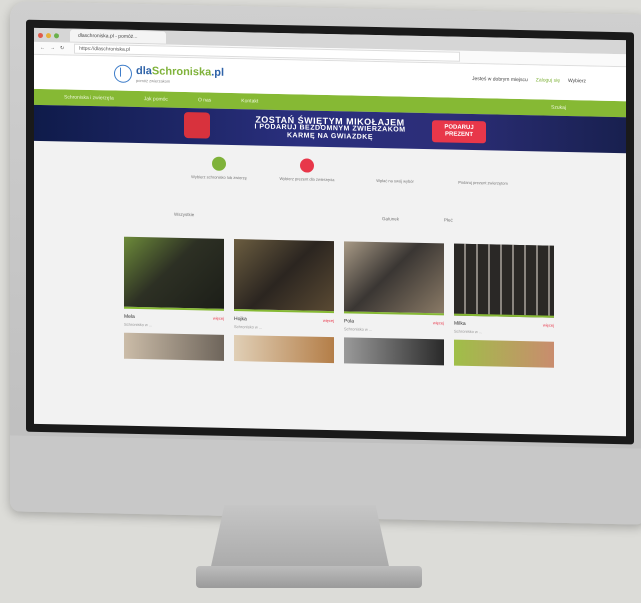 The height and width of the screenshot is (603, 641). I want to click on nav-item-shelters: Schroniska i zwierzęta, so click(89, 97).